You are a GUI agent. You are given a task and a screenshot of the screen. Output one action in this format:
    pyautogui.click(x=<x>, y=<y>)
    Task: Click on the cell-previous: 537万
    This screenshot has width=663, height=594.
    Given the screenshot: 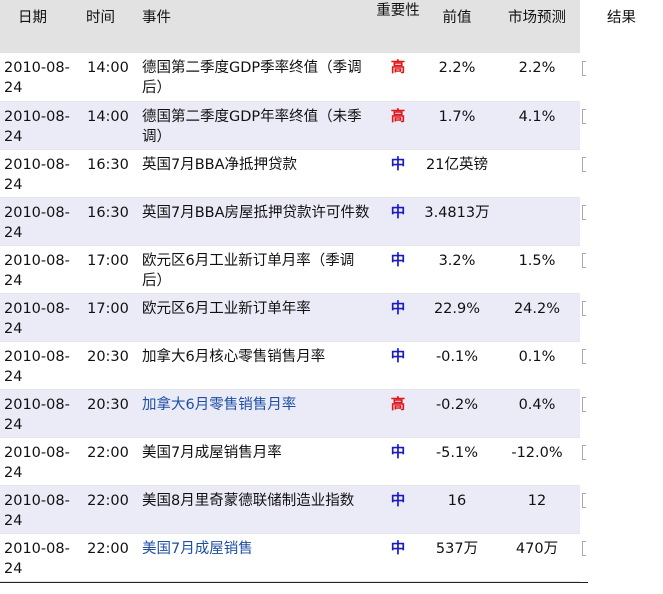 What is the action you would take?
    pyautogui.click(x=457, y=557)
    